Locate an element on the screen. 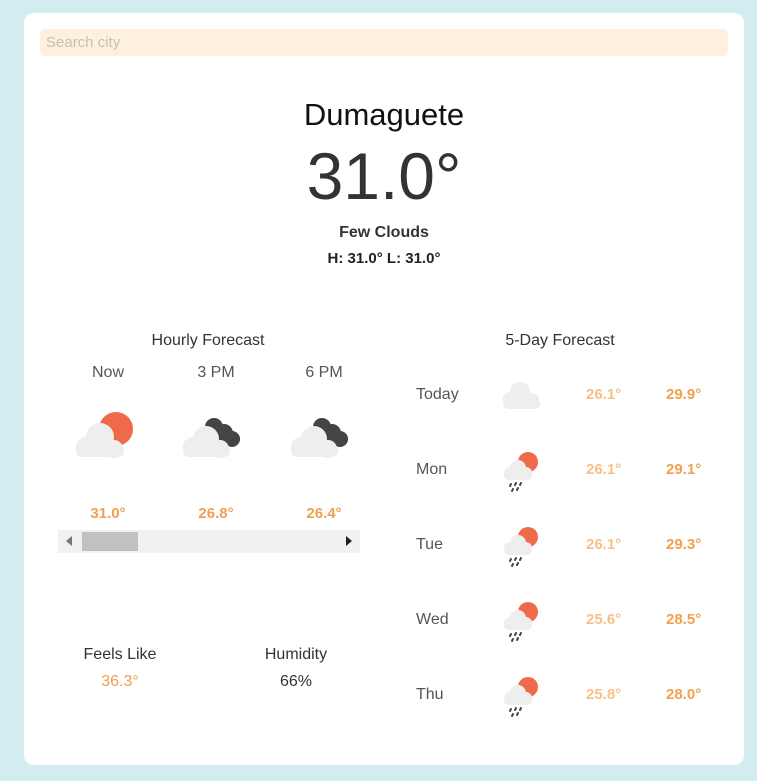 The height and width of the screenshot is (781, 757). day-name: Tue is located at coordinates (429, 544).